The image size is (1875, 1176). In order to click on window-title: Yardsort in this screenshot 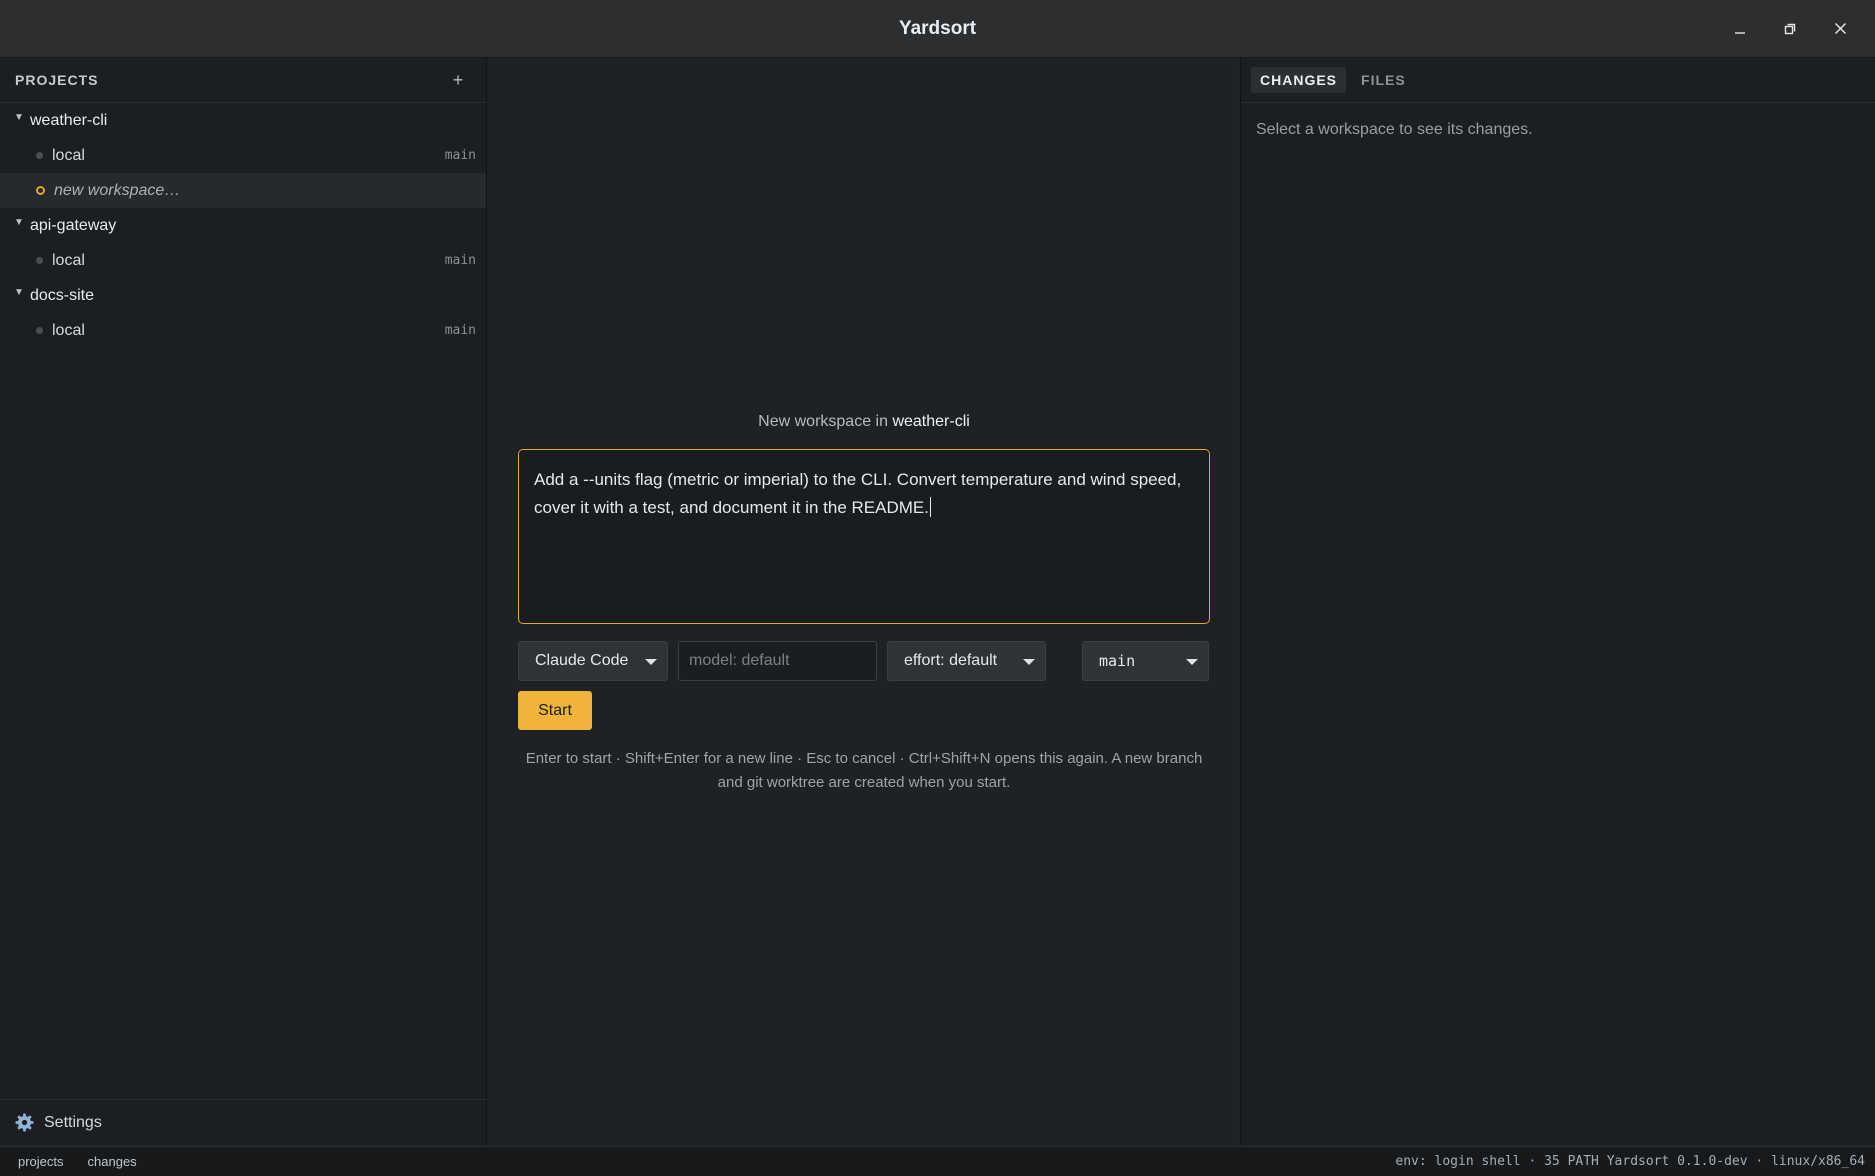, I will do `click(937, 28)`.